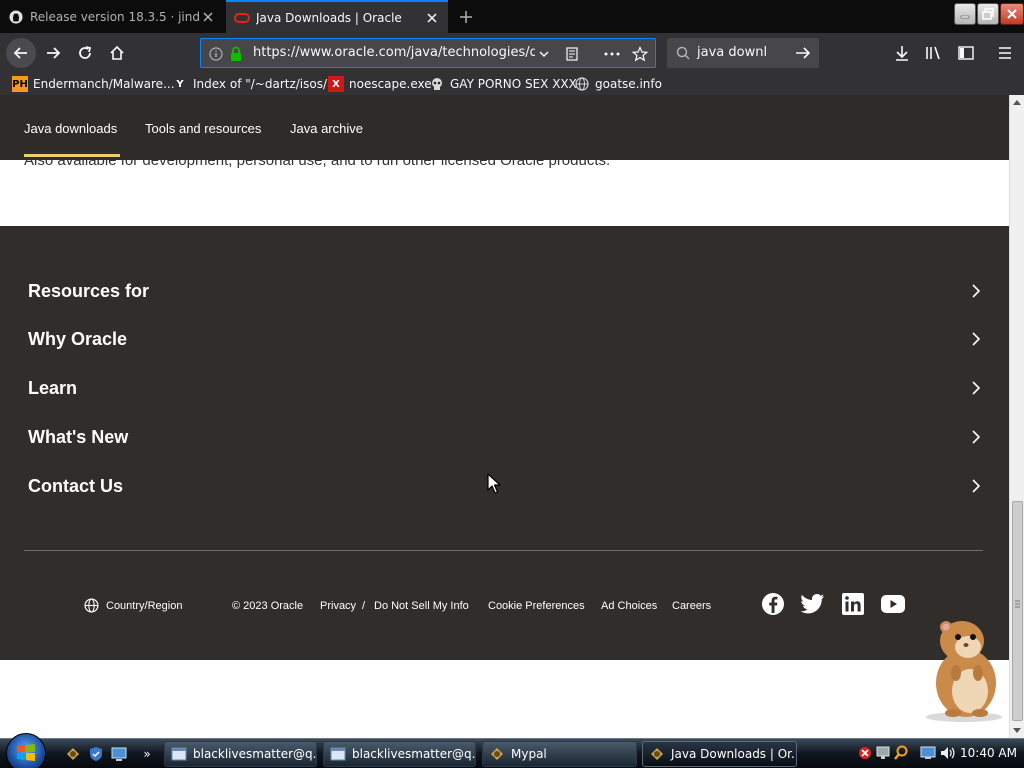 This screenshot has width=1024, height=768. Describe the element at coordinates (16, 17) in the screenshot. I see `github-icon` at that location.